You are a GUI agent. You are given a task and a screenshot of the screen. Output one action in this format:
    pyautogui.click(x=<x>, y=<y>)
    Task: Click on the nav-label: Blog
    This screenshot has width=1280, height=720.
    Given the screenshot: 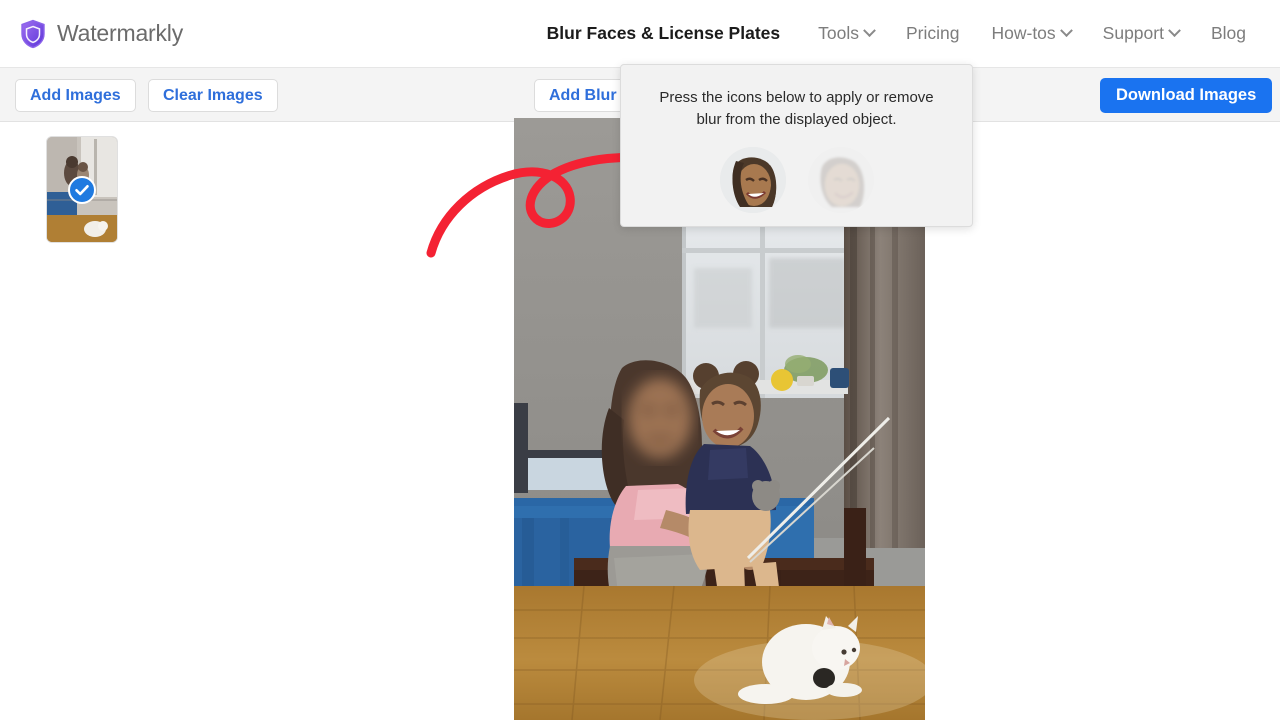 What is the action you would take?
    pyautogui.click(x=1228, y=33)
    